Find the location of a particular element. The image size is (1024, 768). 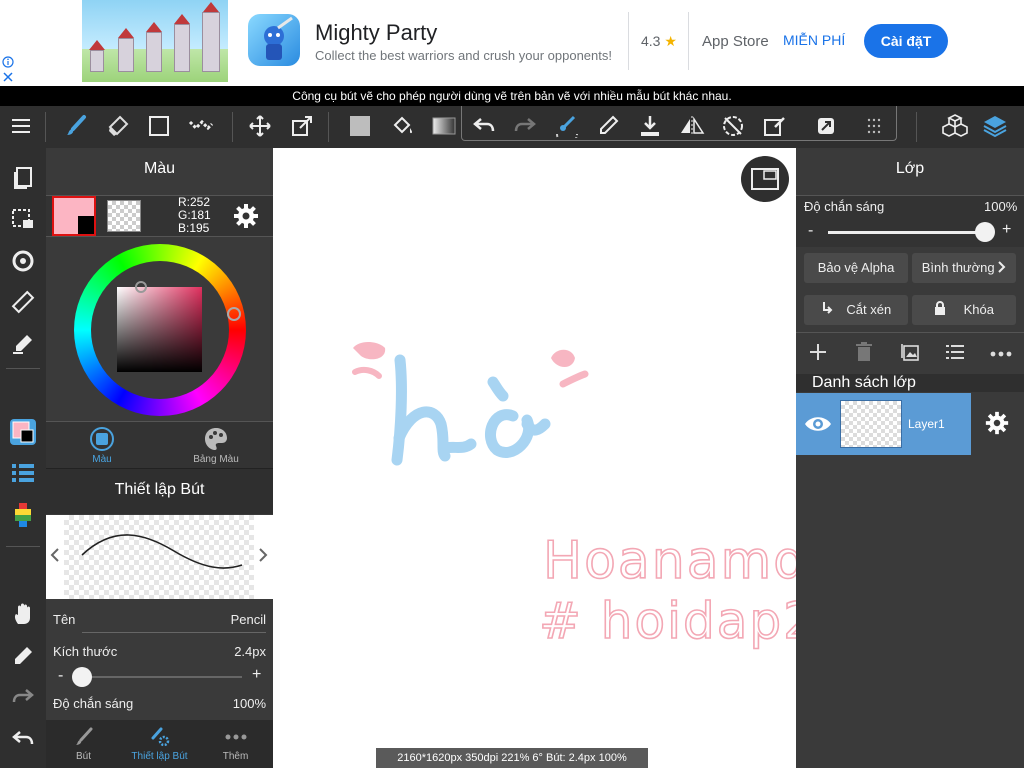

brush-opacity-label: Độ chắn sáng is located at coordinates (93, 703).